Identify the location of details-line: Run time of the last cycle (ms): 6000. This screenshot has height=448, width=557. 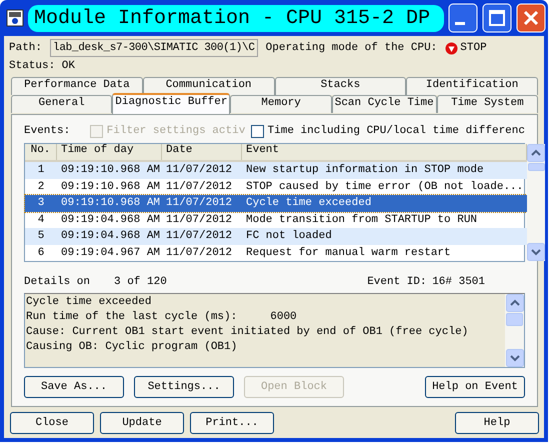
(162, 317).